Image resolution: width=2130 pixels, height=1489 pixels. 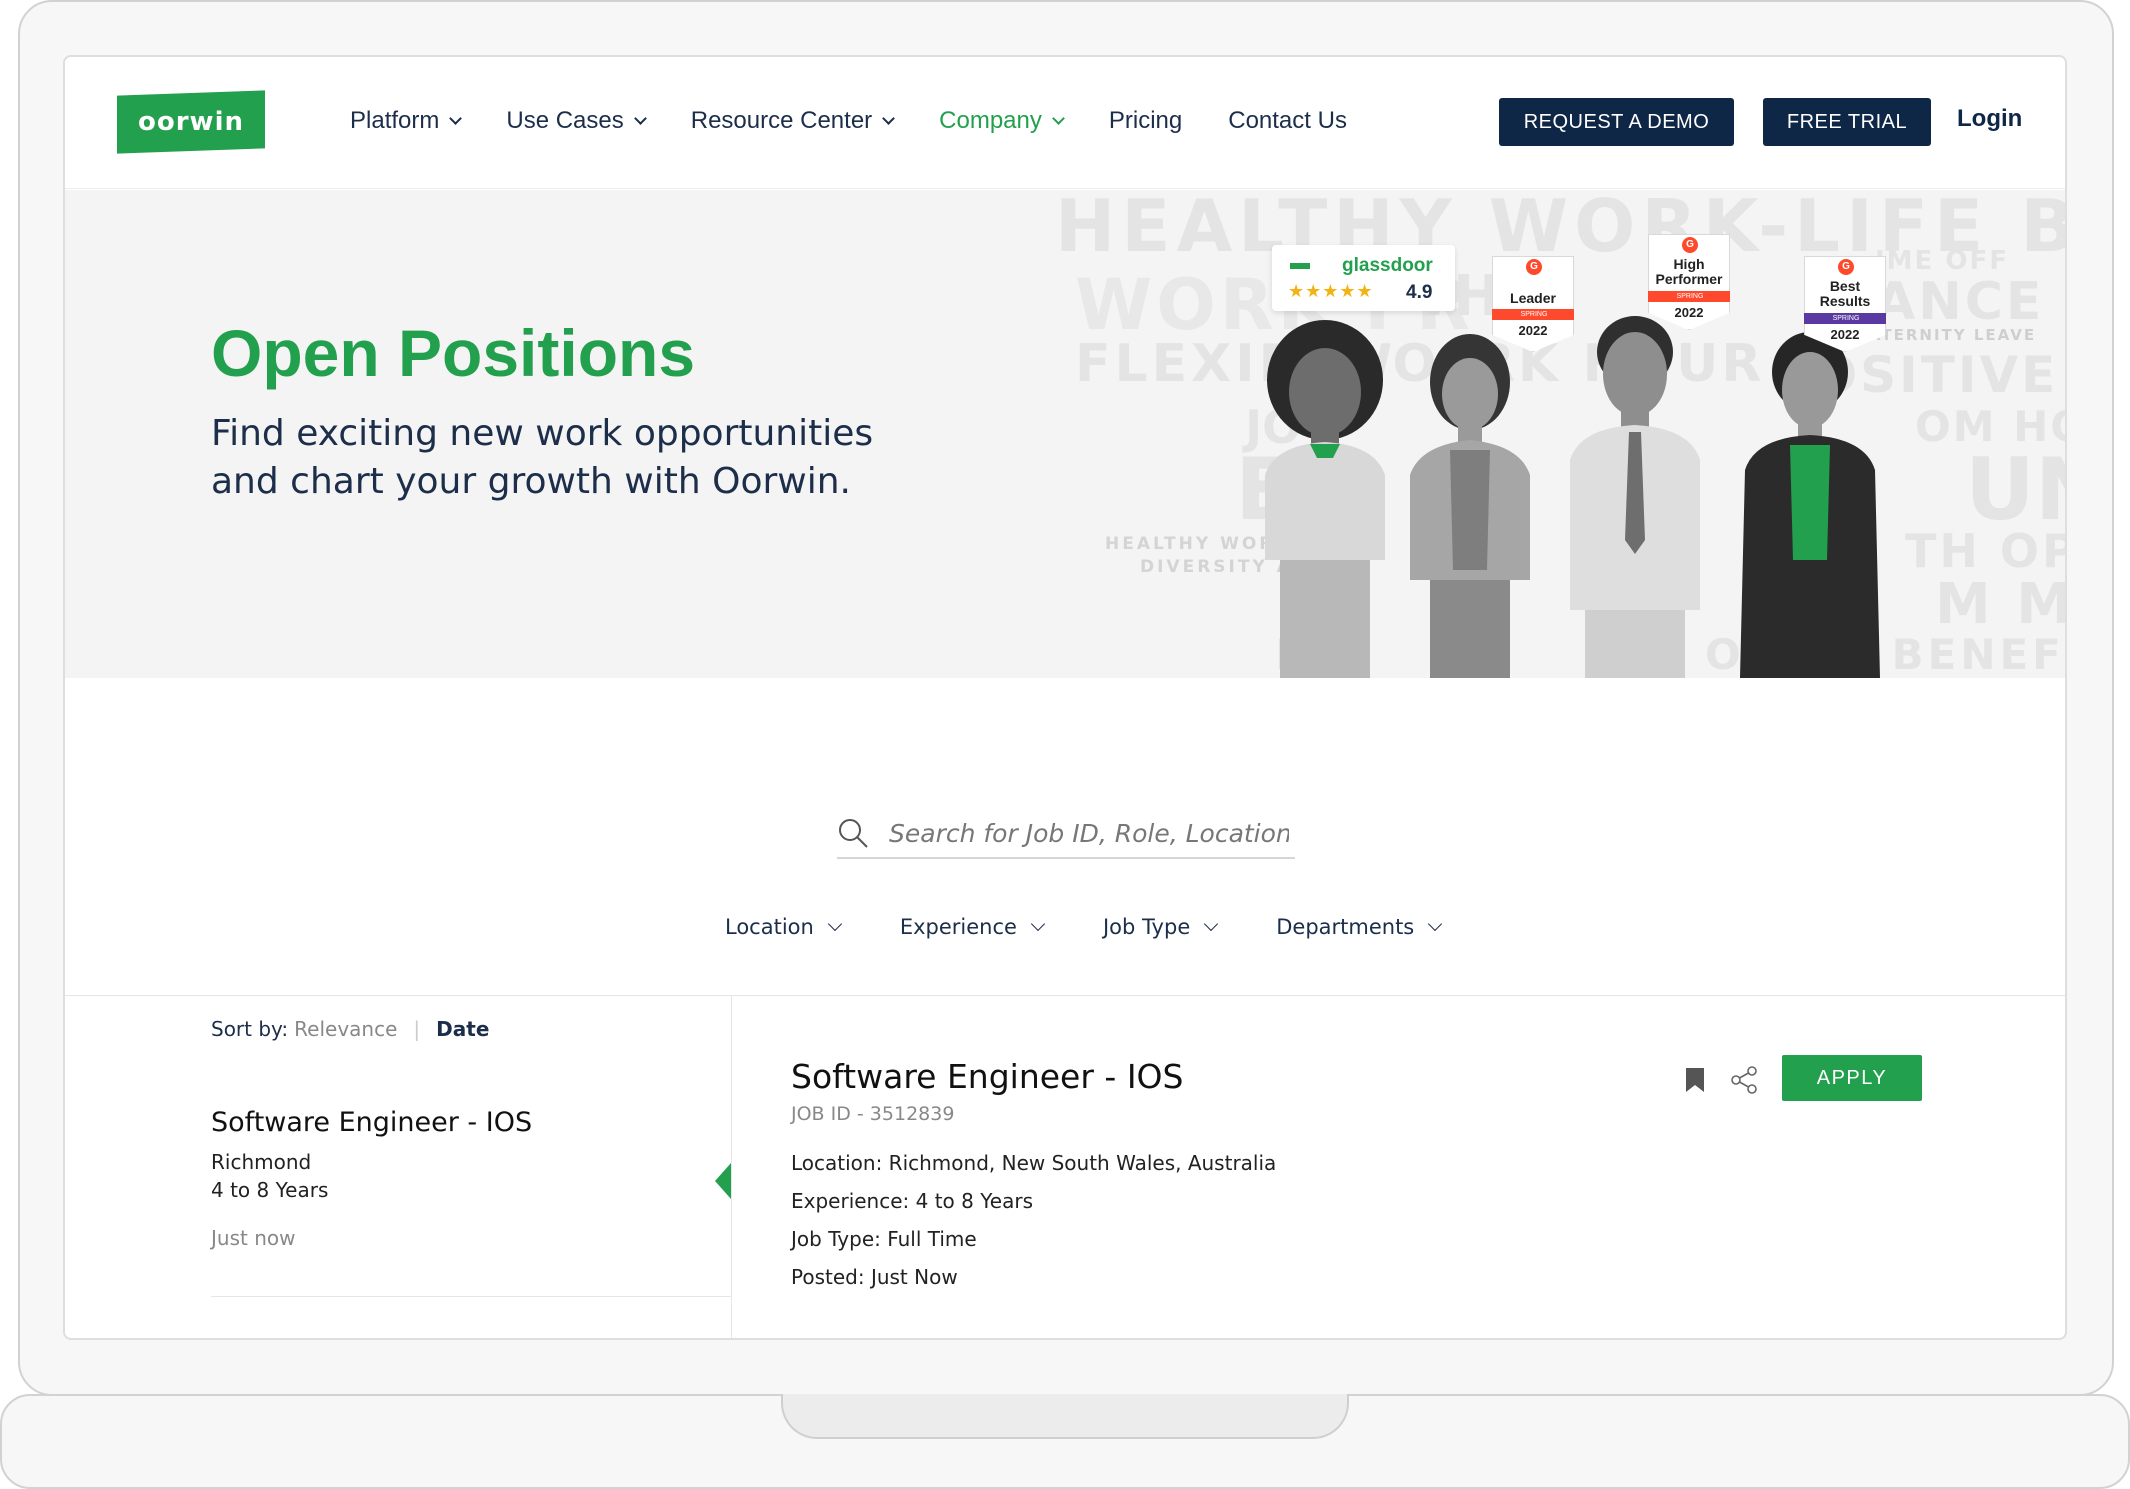 I want to click on sort-option-relevance: Relevance, so click(x=345, y=1029).